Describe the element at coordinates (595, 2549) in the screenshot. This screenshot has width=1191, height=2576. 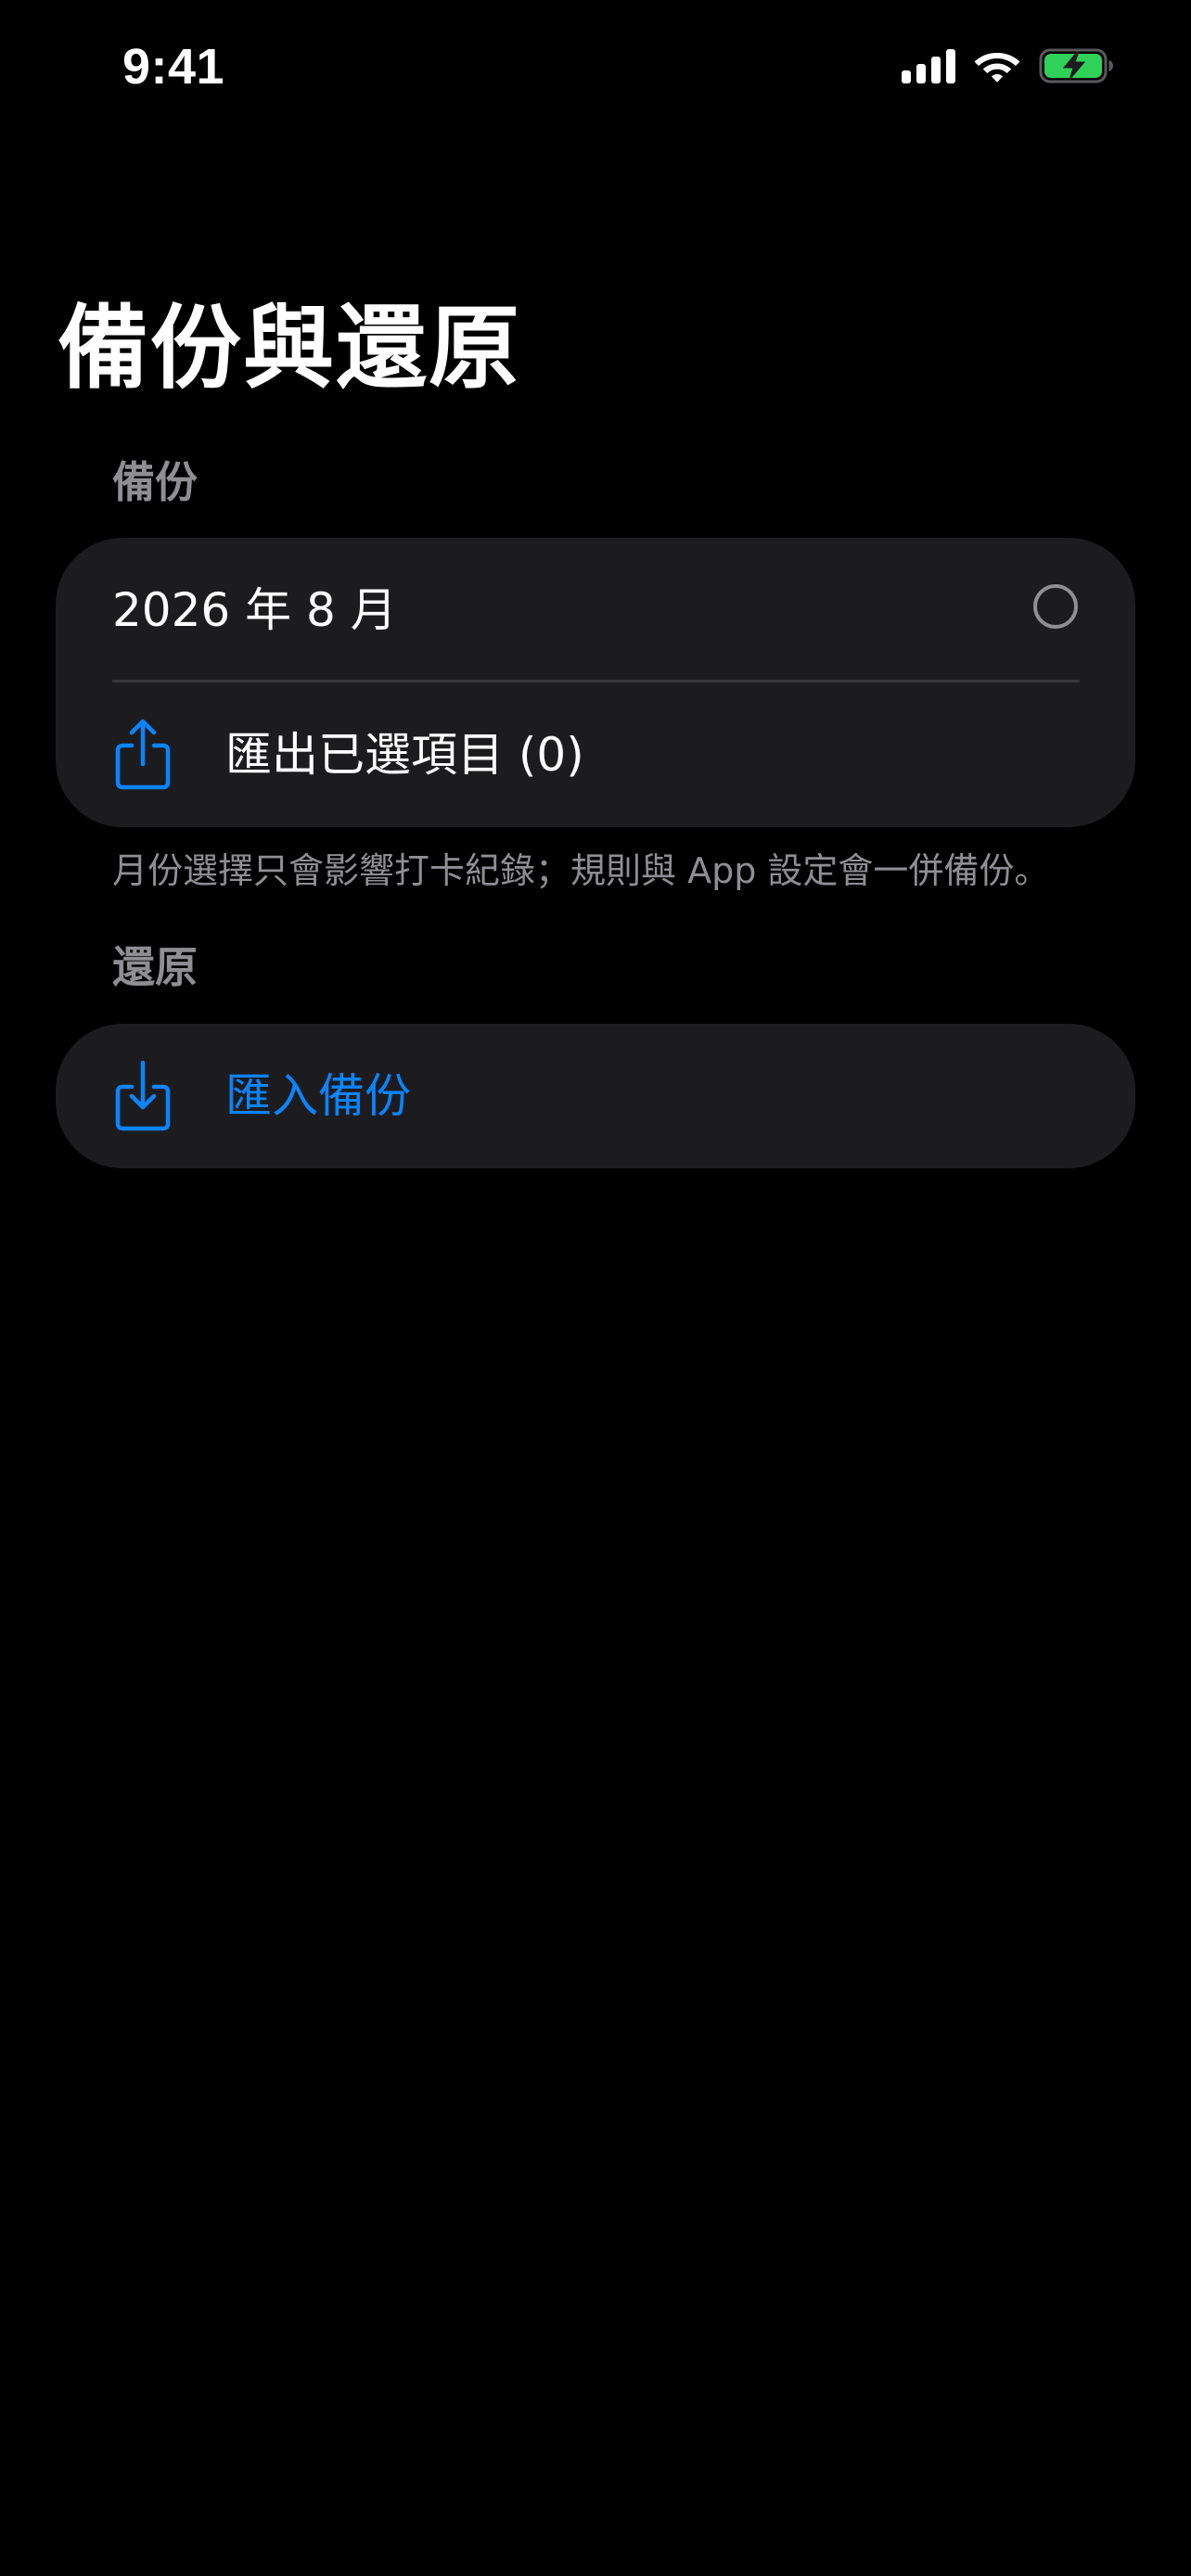
I see `home-indicator` at that location.